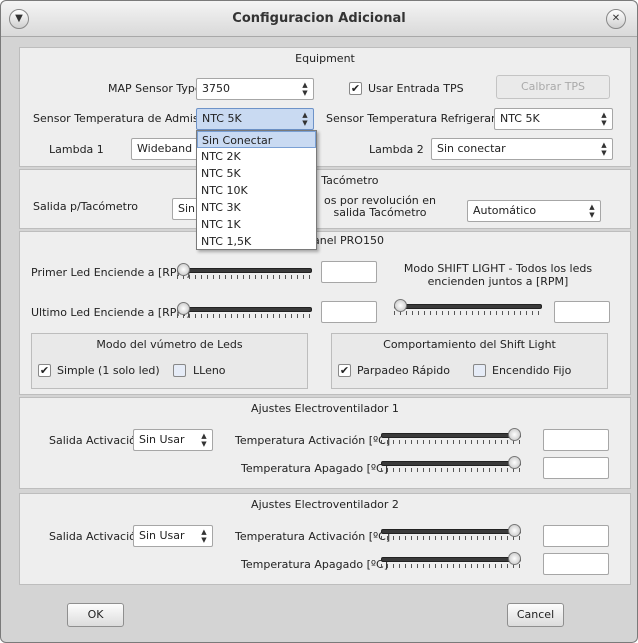 Image resolution: width=638 pixels, height=643 pixels. What do you see at coordinates (169, 344) in the screenshot?
I see `vumetro-title: Modo del vúmetro de Leds` at bounding box center [169, 344].